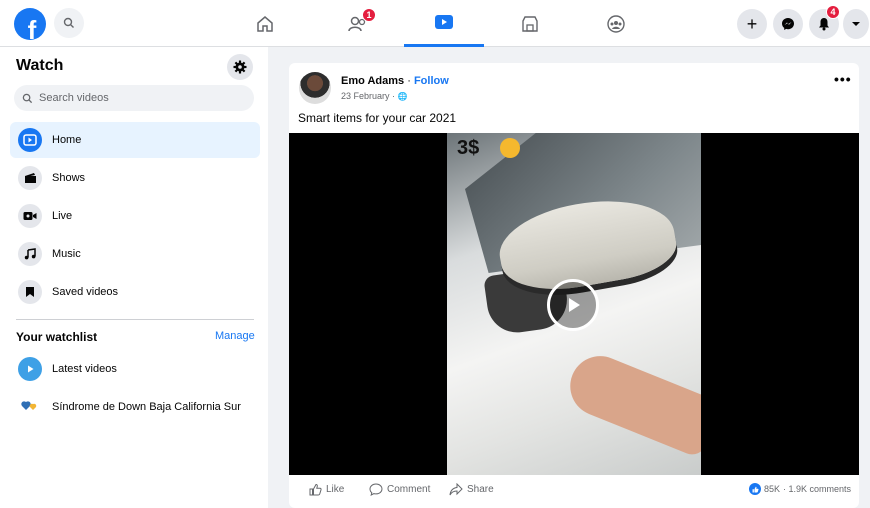 Image resolution: width=870 pixels, height=508 pixels. What do you see at coordinates (146, 407) in the screenshot?
I see `sidebar-item-label: Síndrome de Down Baja California Sur` at bounding box center [146, 407].